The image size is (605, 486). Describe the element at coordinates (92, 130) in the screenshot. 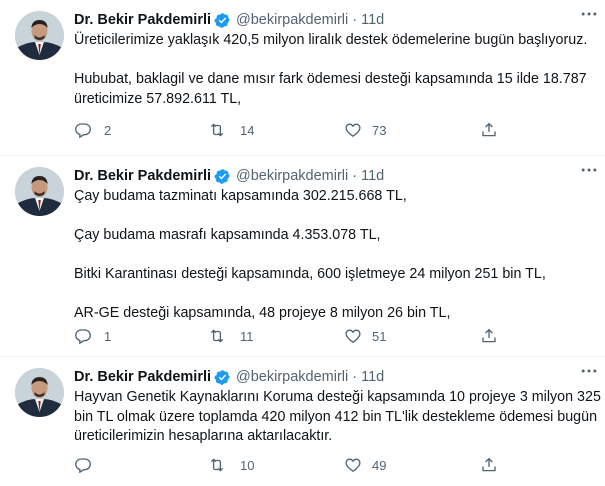

I see `reply-button: 2` at that location.